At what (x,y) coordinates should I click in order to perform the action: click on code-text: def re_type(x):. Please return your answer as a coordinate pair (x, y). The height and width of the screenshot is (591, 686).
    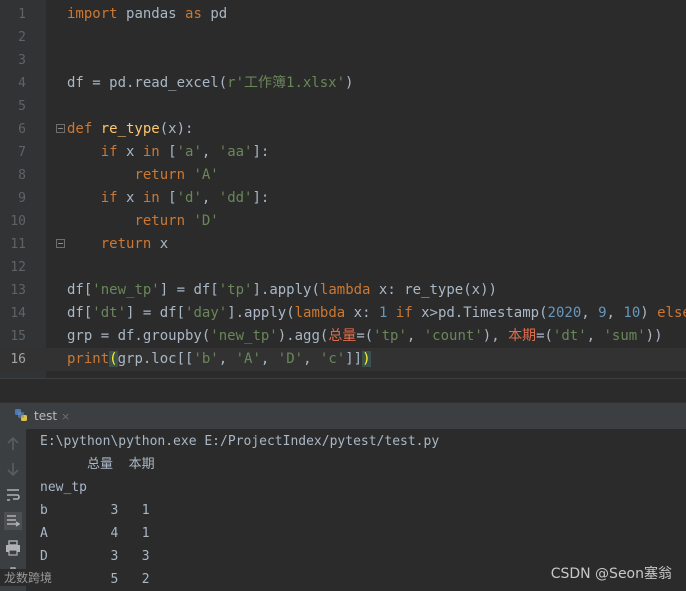
    Looking at the image, I should click on (130, 129).